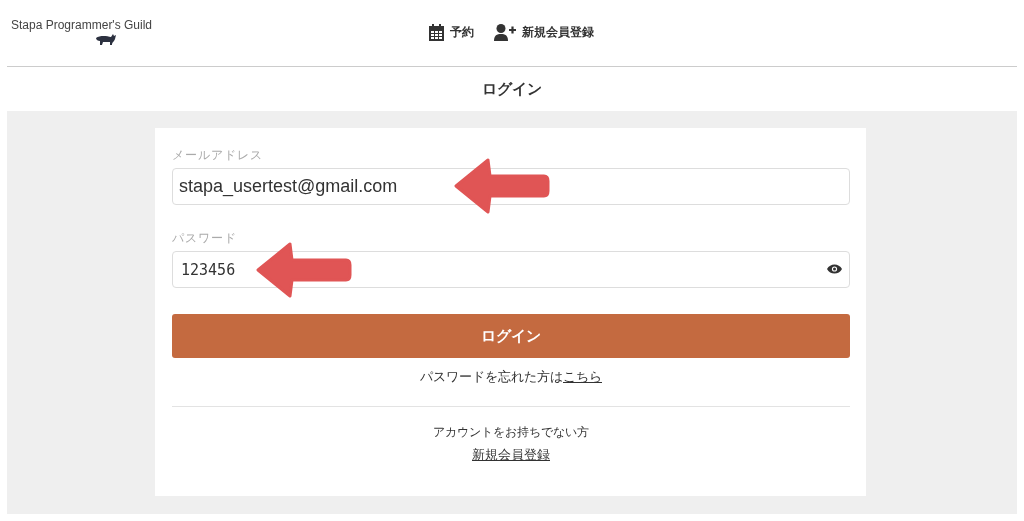 The image size is (1024, 521). What do you see at coordinates (505, 32) in the screenshot?
I see `user-add-icon` at bounding box center [505, 32].